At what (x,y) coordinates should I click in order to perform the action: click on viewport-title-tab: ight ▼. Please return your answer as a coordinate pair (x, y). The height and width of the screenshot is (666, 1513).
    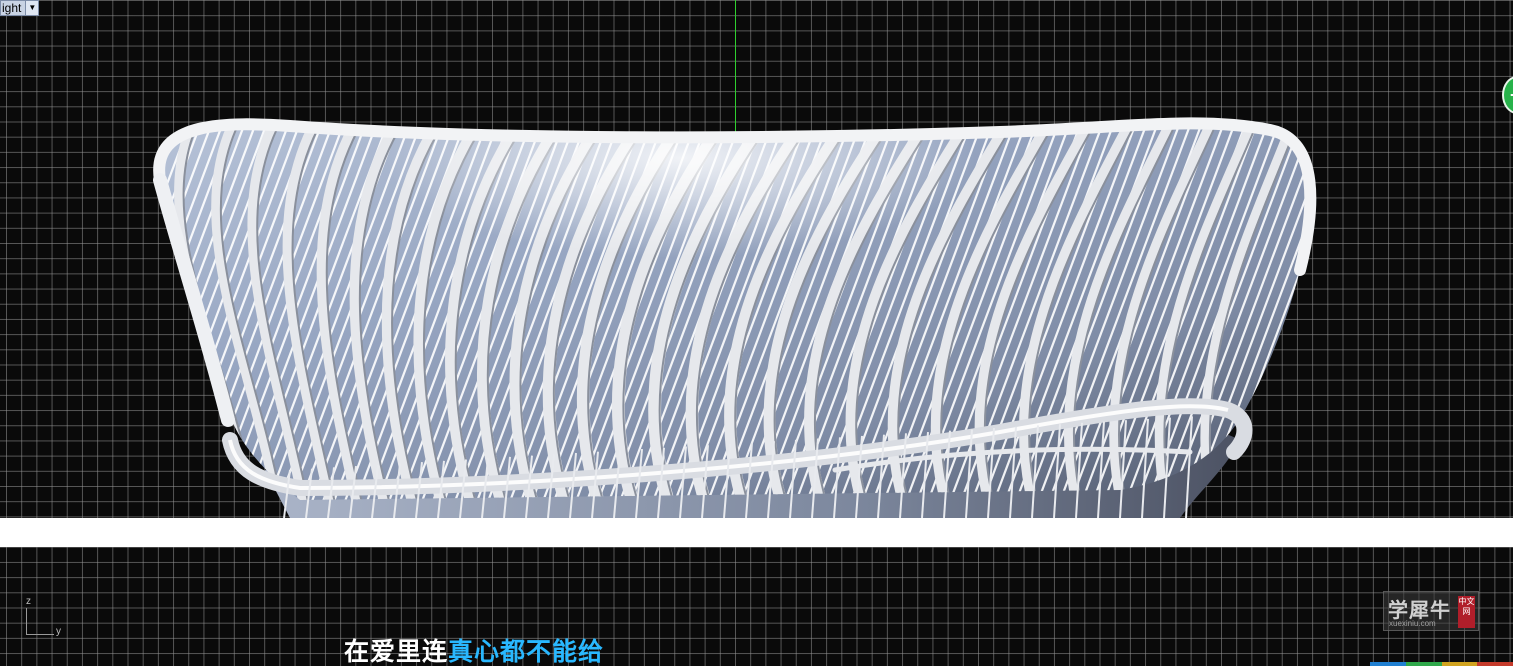
    Looking at the image, I should click on (20, 8).